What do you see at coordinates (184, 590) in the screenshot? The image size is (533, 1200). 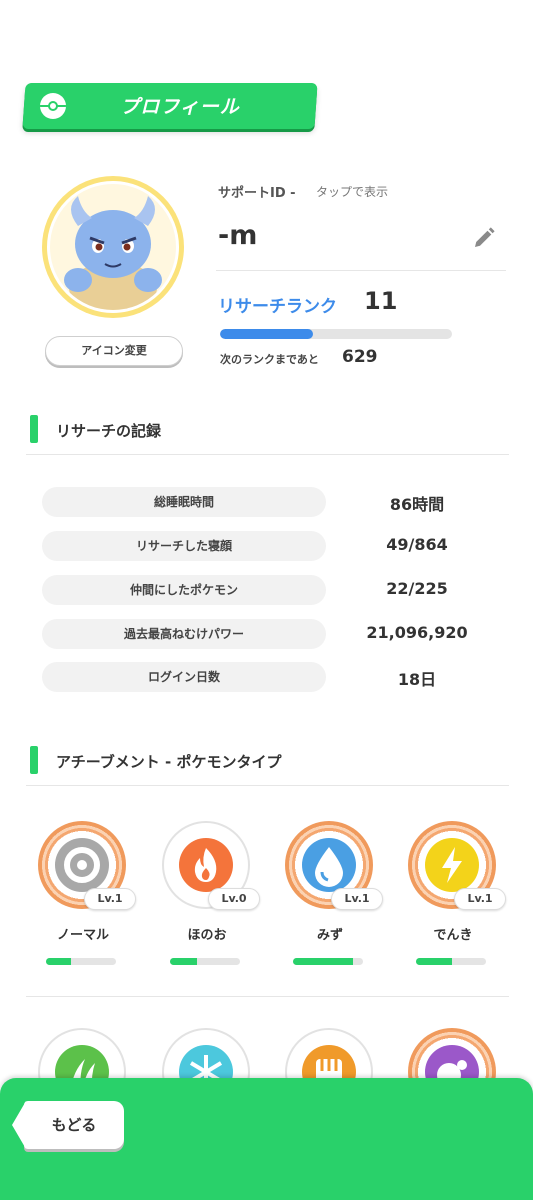 I see `record-label: 仲間にしたポケモン` at bounding box center [184, 590].